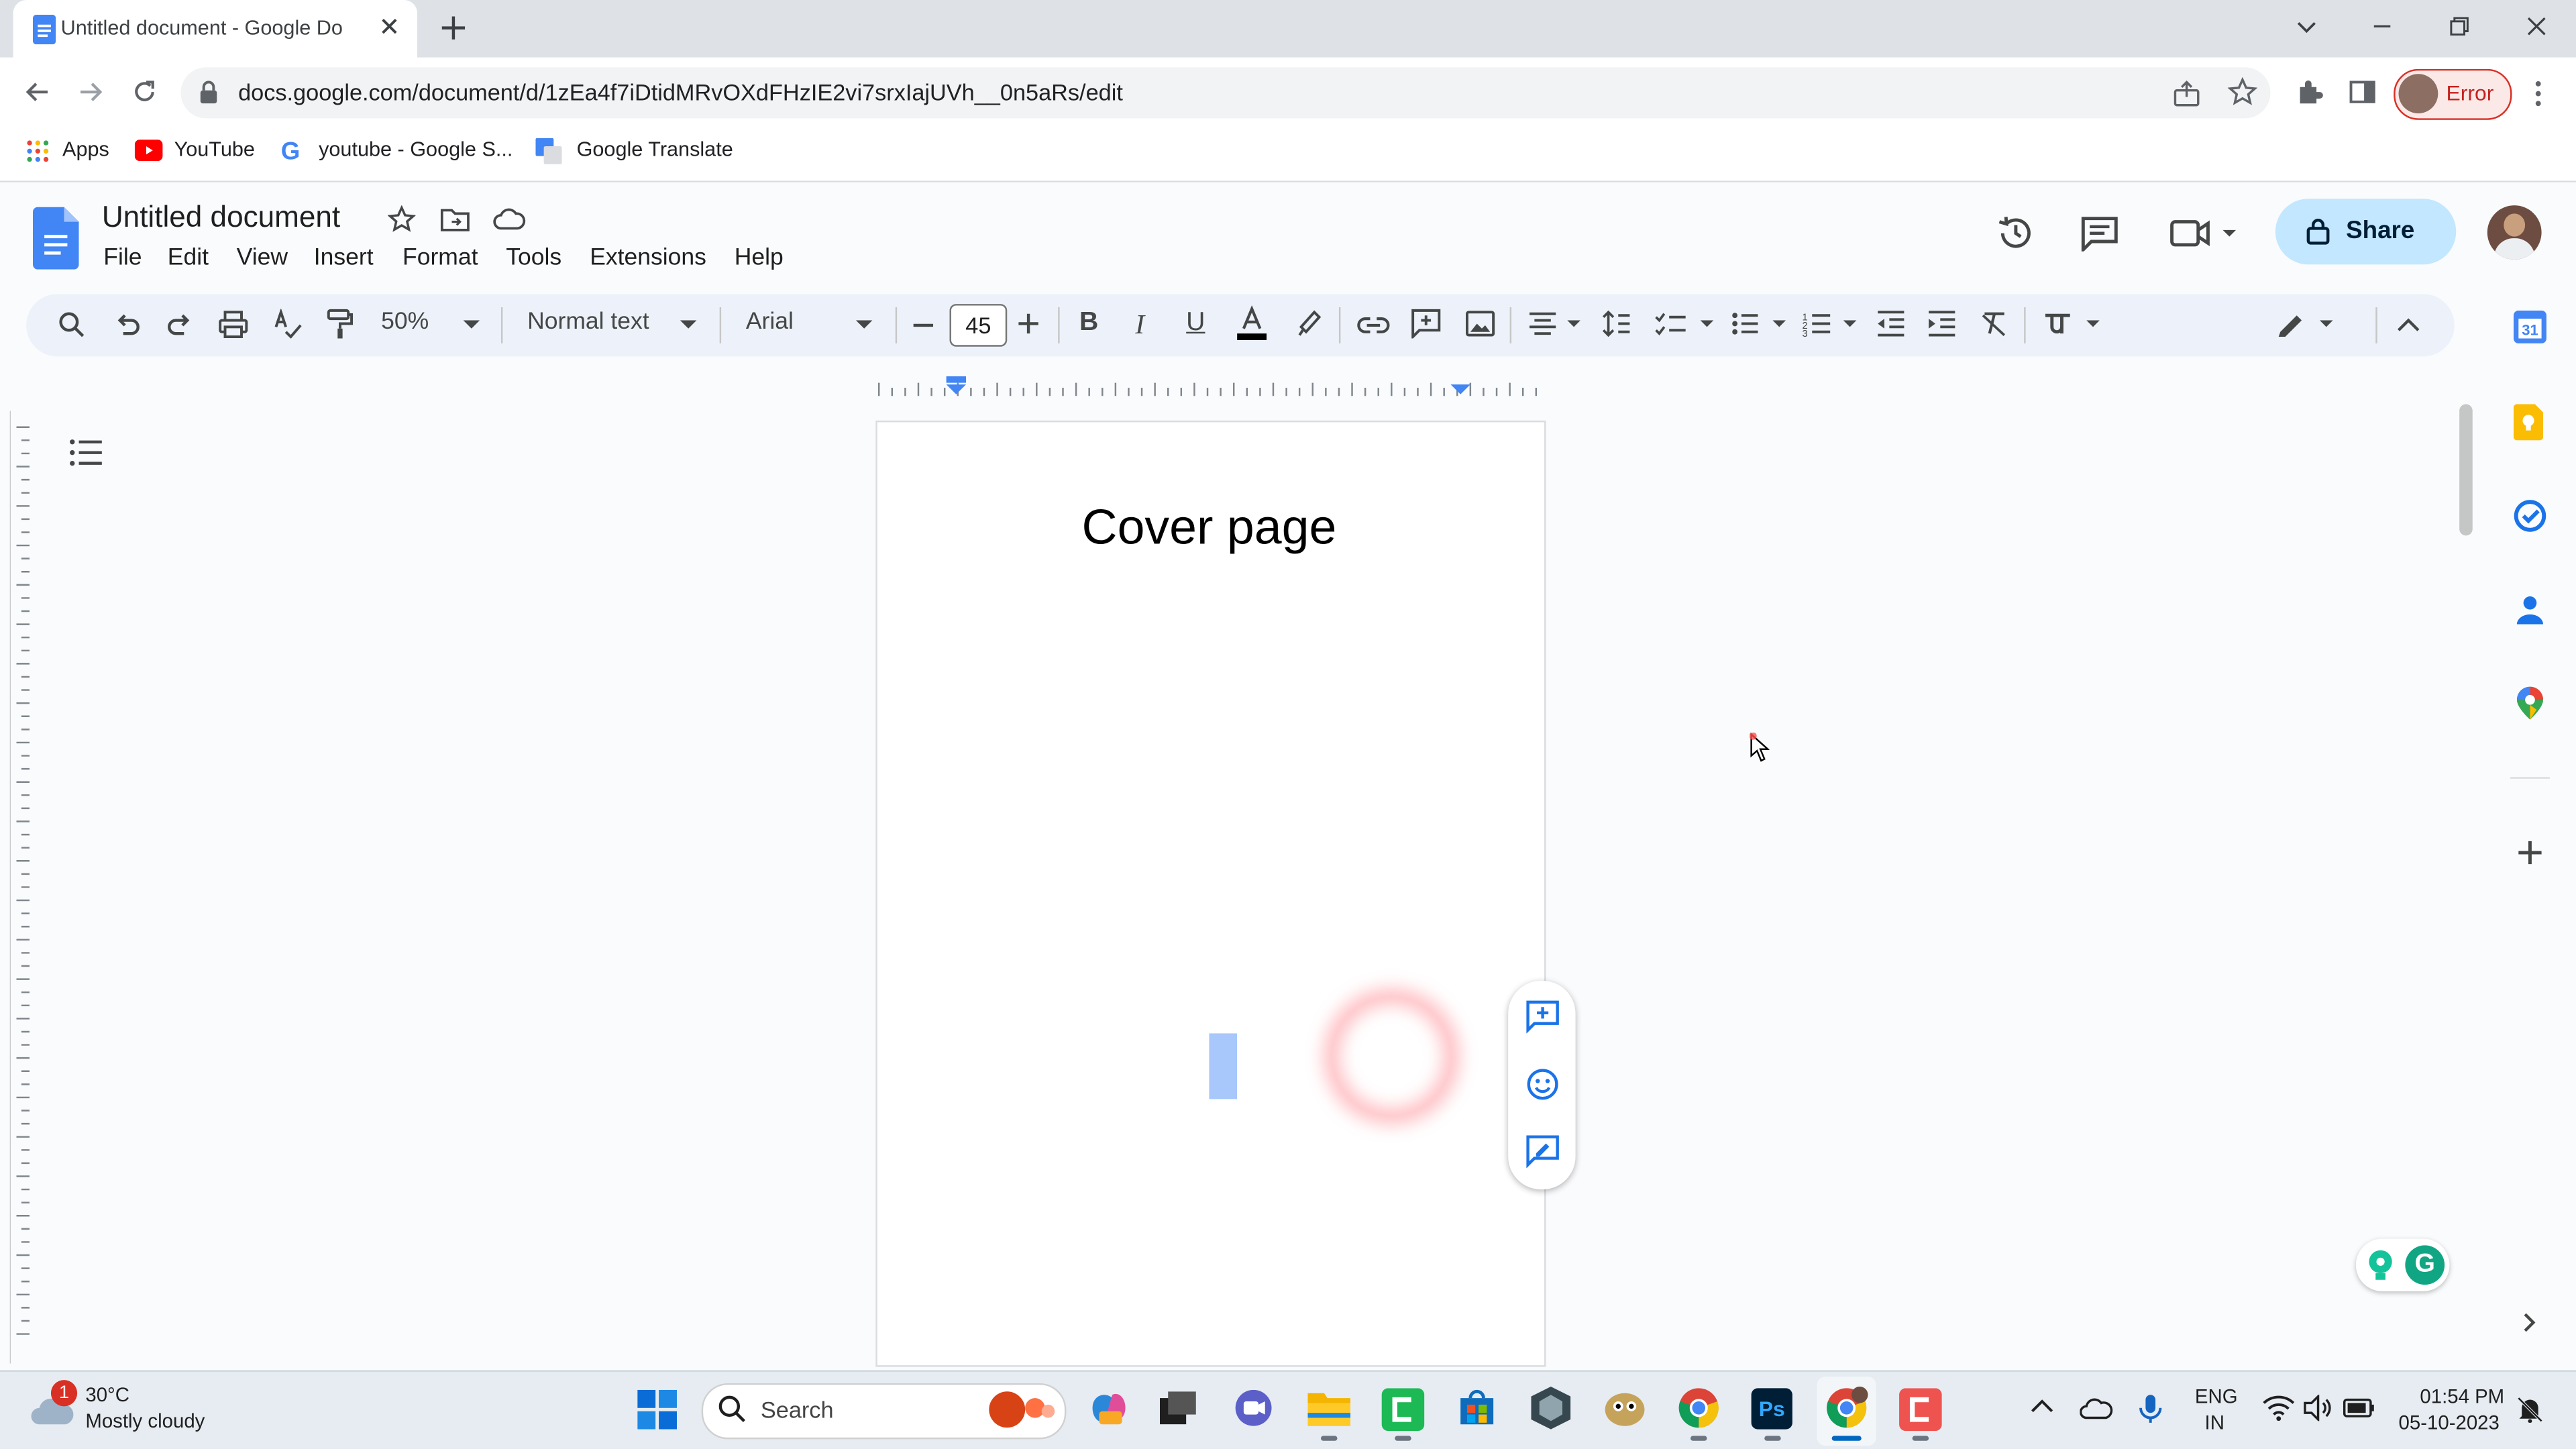  I want to click on microsoft-store-icon, so click(1477, 1408).